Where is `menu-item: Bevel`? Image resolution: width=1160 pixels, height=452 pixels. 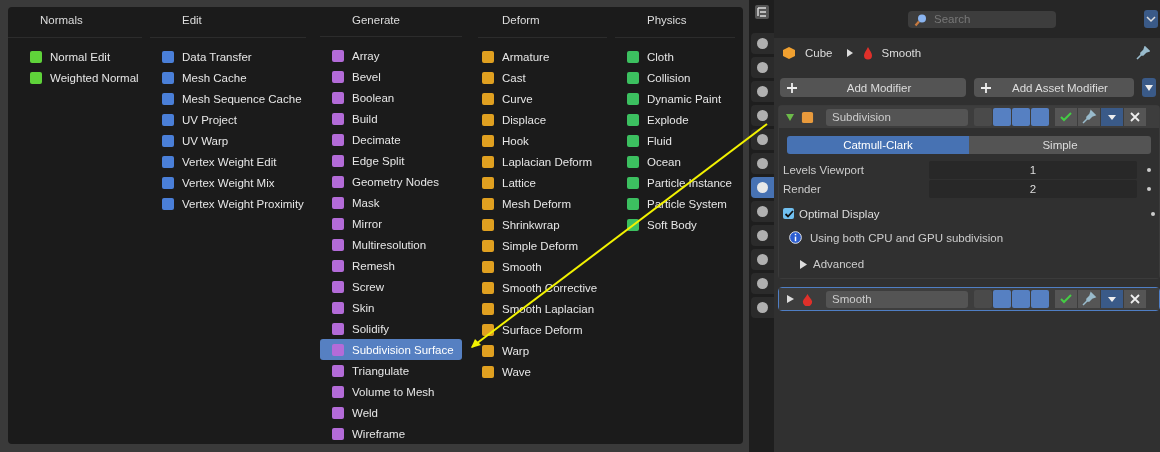 menu-item: Bevel is located at coordinates (395, 76).